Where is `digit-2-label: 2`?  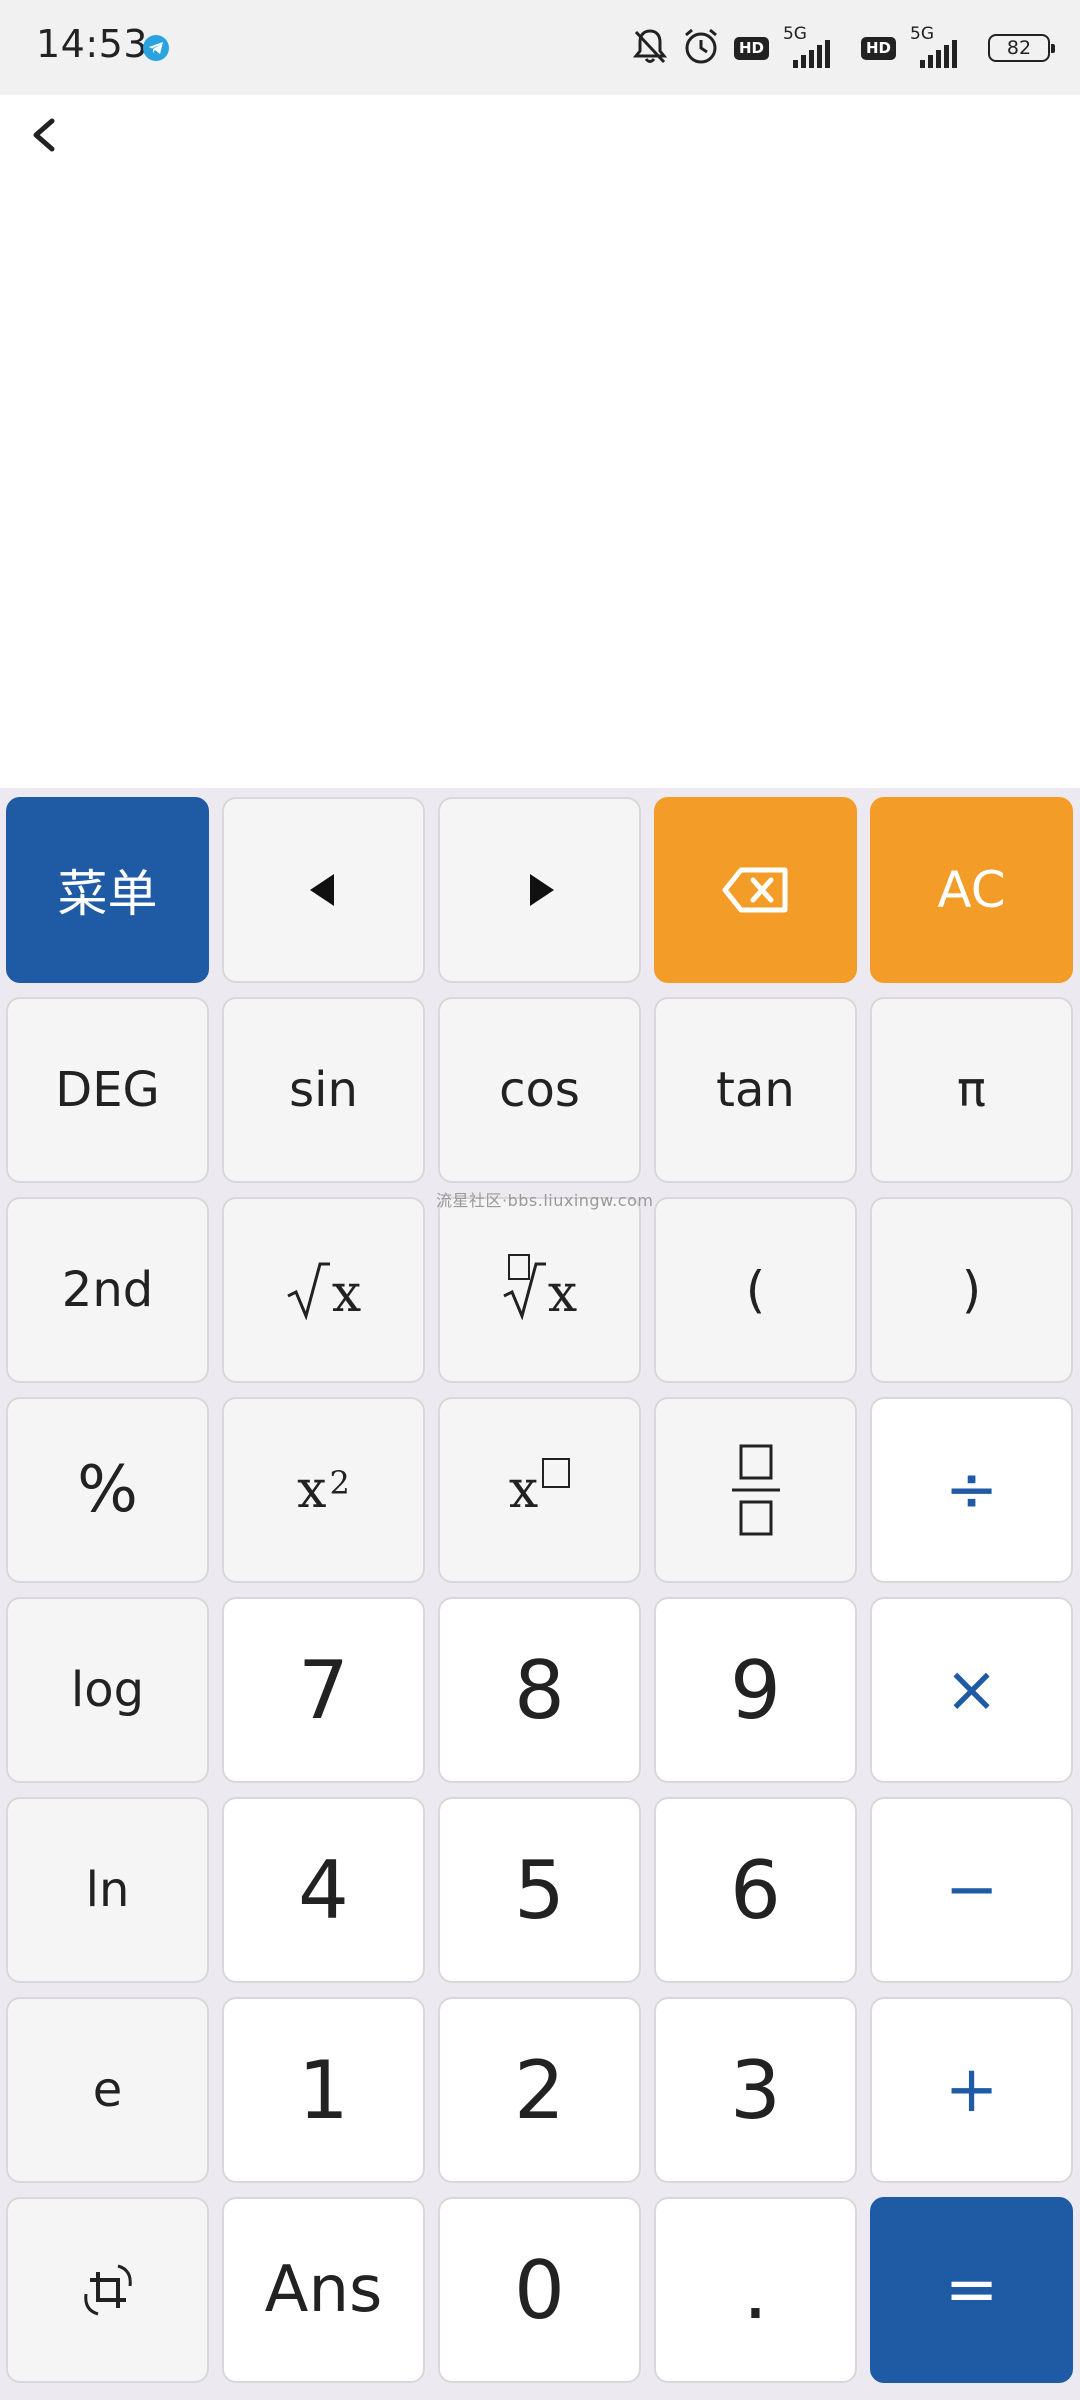
digit-2-label: 2 is located at coordinates (539, 2090).